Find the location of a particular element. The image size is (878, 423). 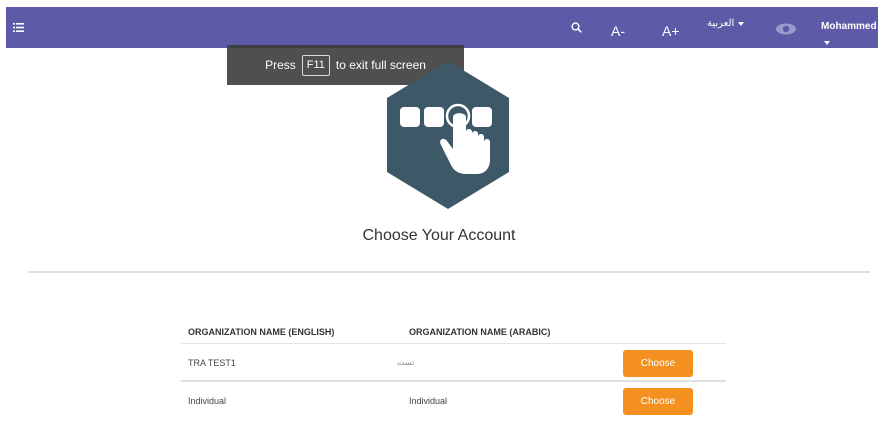

table-row: TRA TEST1 تست Choose is located at coordinates (453, 363).